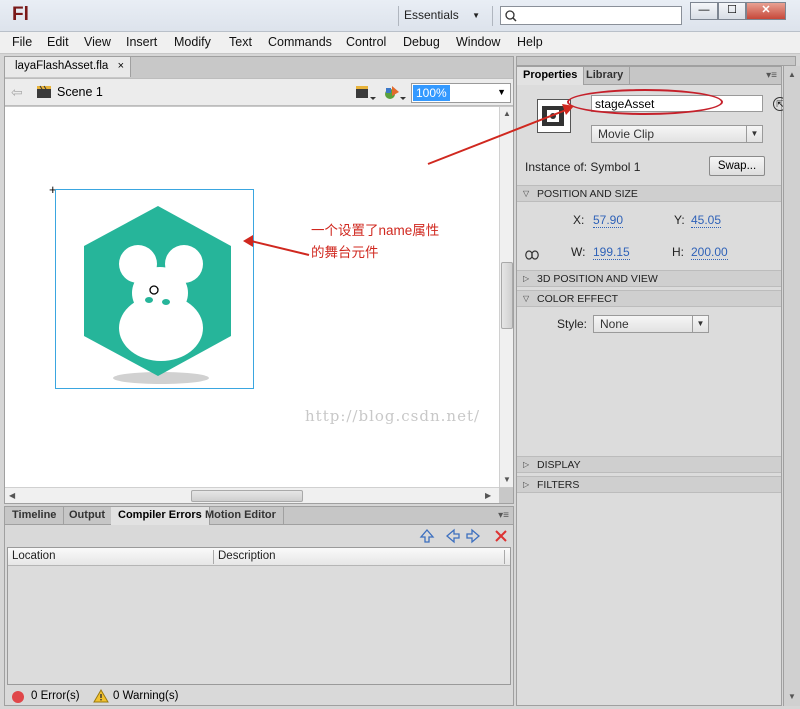  I want to click on menu-file: File, so click(22, 42).